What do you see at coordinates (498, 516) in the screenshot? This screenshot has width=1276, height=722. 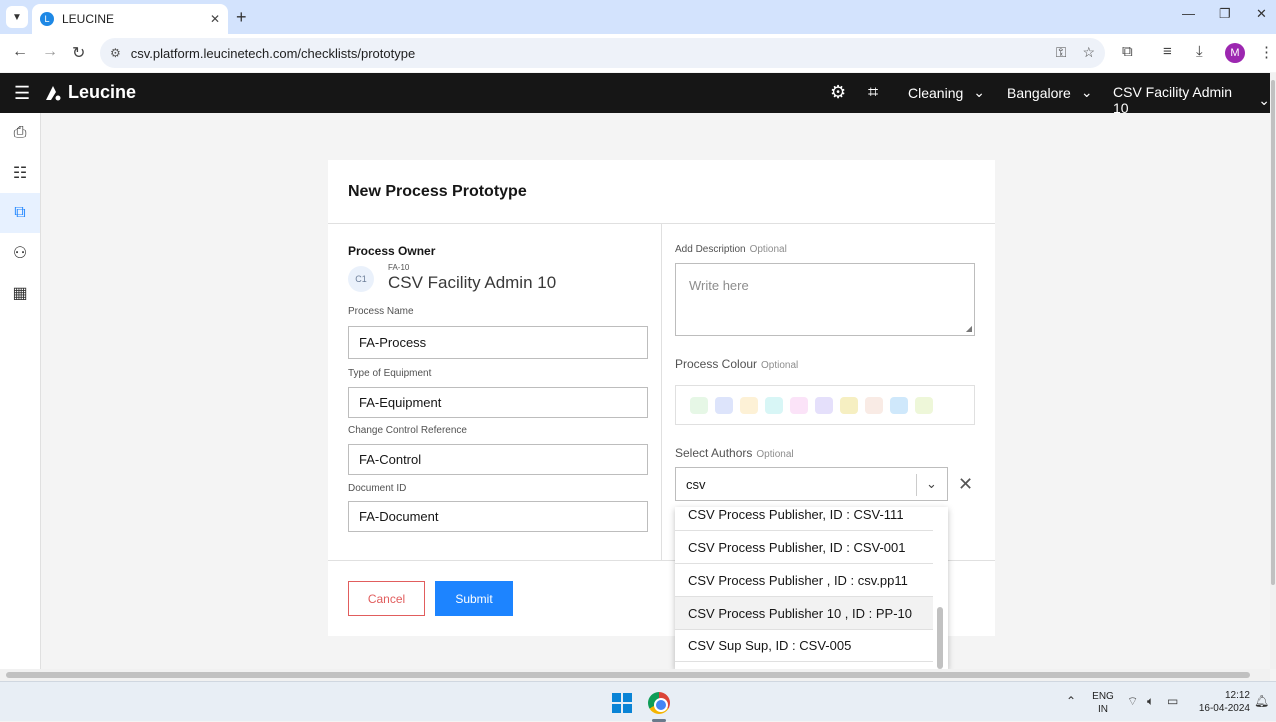 I see `document-id-input: FA-Document` at bounding box center [498, 516].